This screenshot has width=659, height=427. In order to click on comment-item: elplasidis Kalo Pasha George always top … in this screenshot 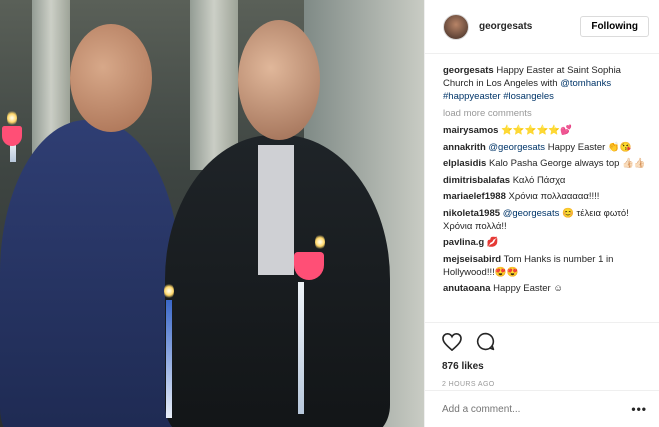, I will do `click(545, 163)`.